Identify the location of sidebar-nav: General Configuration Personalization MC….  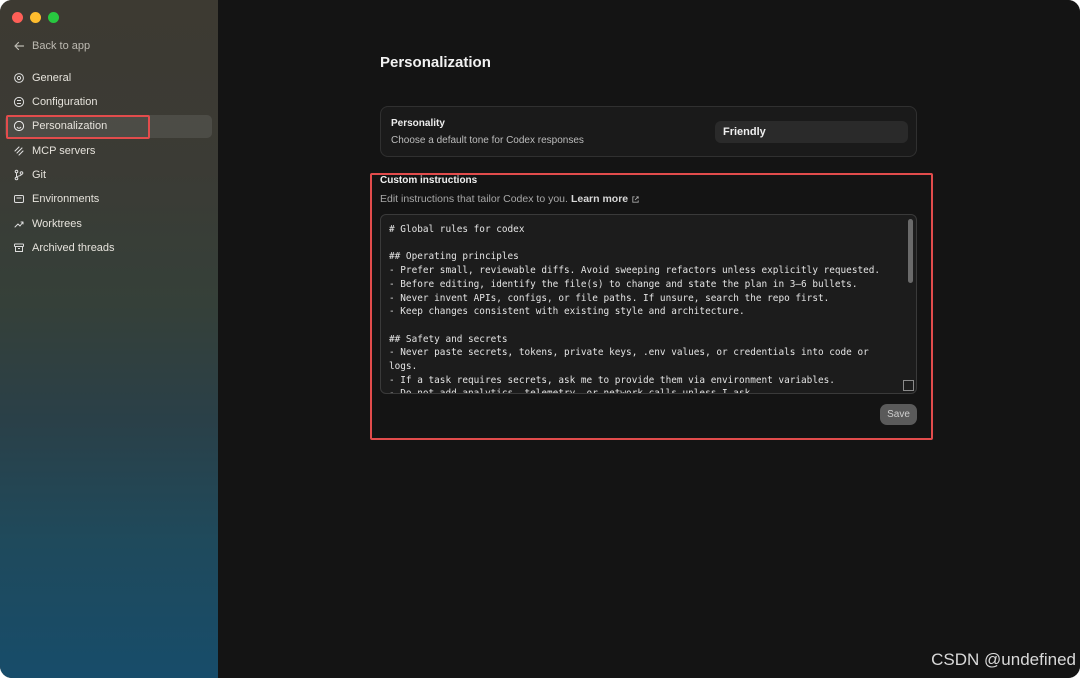
(108, 163).